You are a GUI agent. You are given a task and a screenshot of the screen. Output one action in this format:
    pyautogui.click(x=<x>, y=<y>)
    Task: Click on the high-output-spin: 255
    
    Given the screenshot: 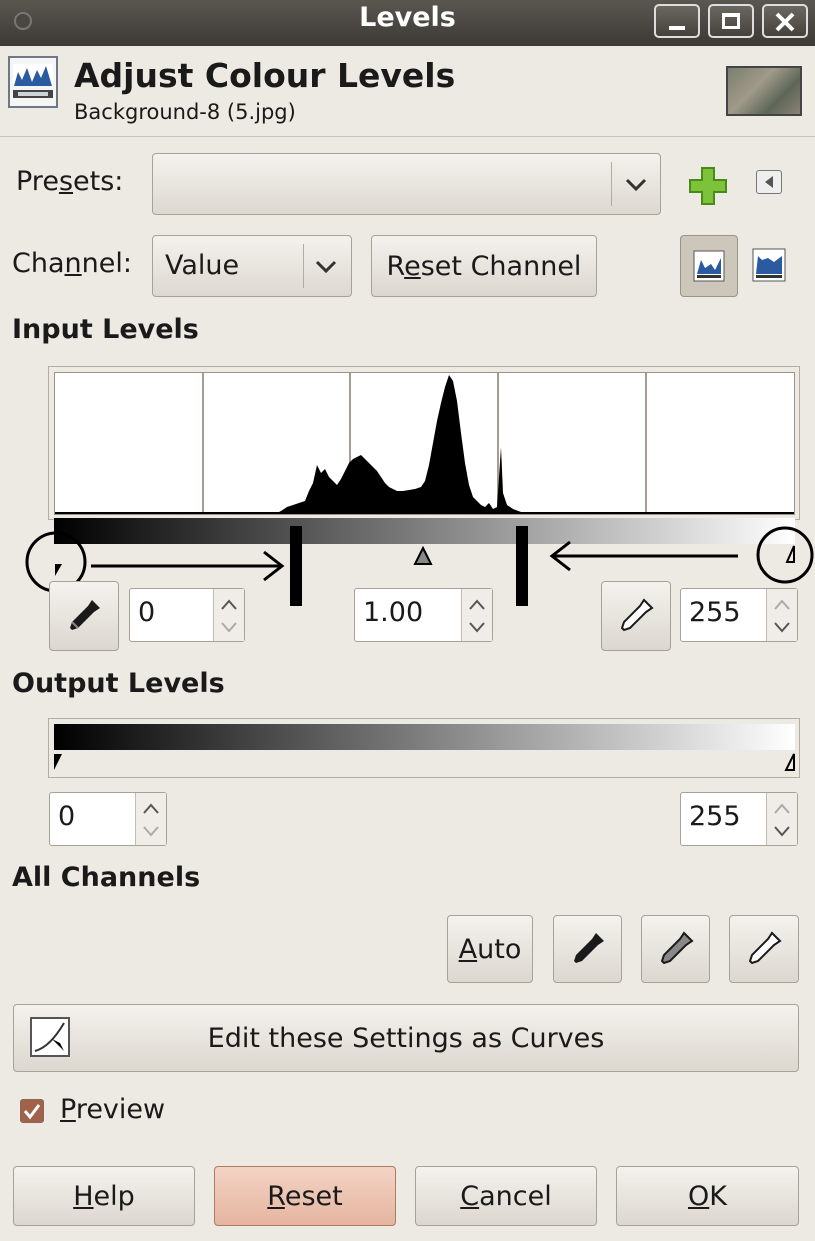 What is the action you would take?
    pyautogui.click(x=739, y=819)
    